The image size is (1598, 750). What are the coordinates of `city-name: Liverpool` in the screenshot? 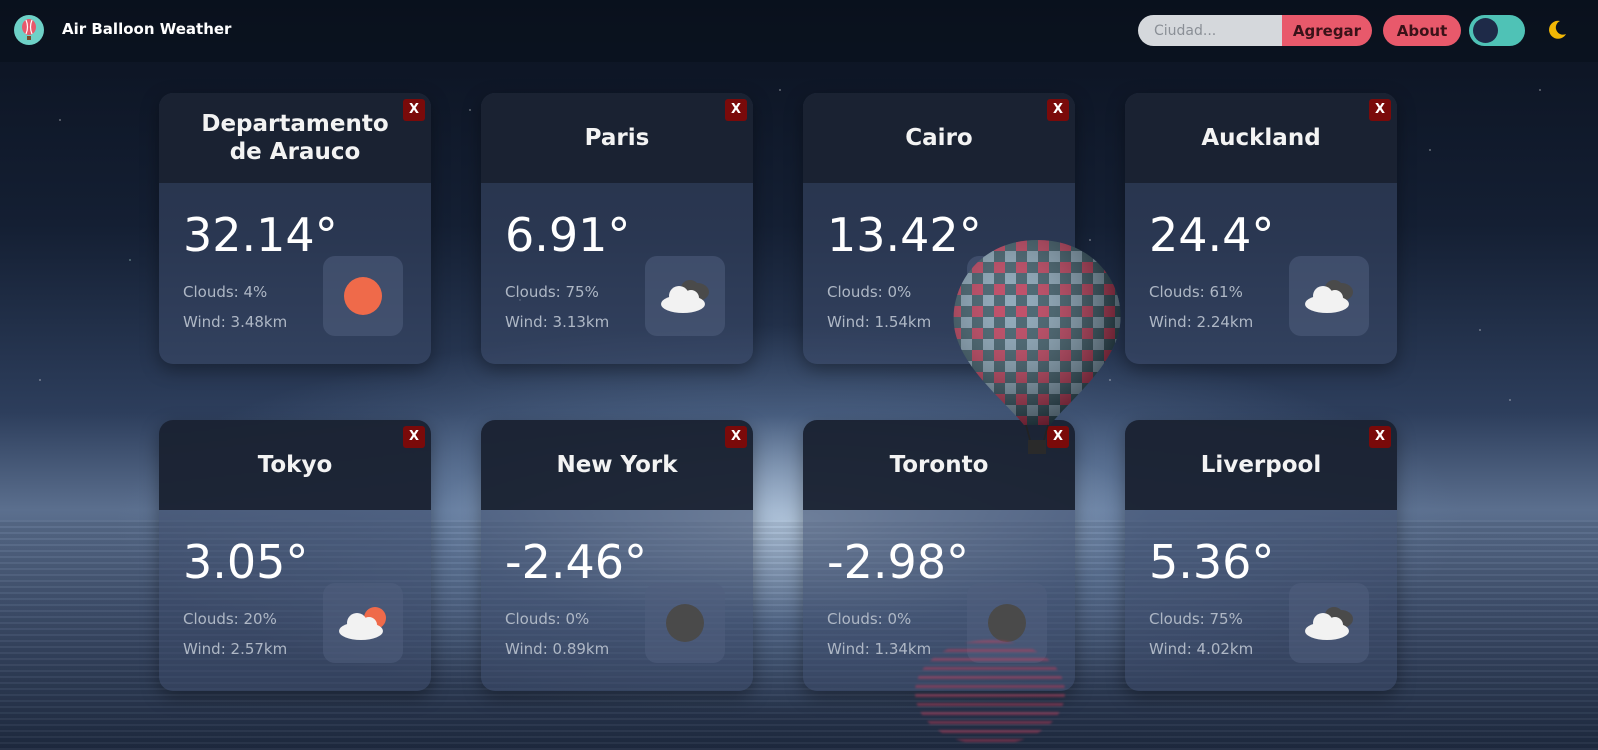 It's located at (1261, 465).